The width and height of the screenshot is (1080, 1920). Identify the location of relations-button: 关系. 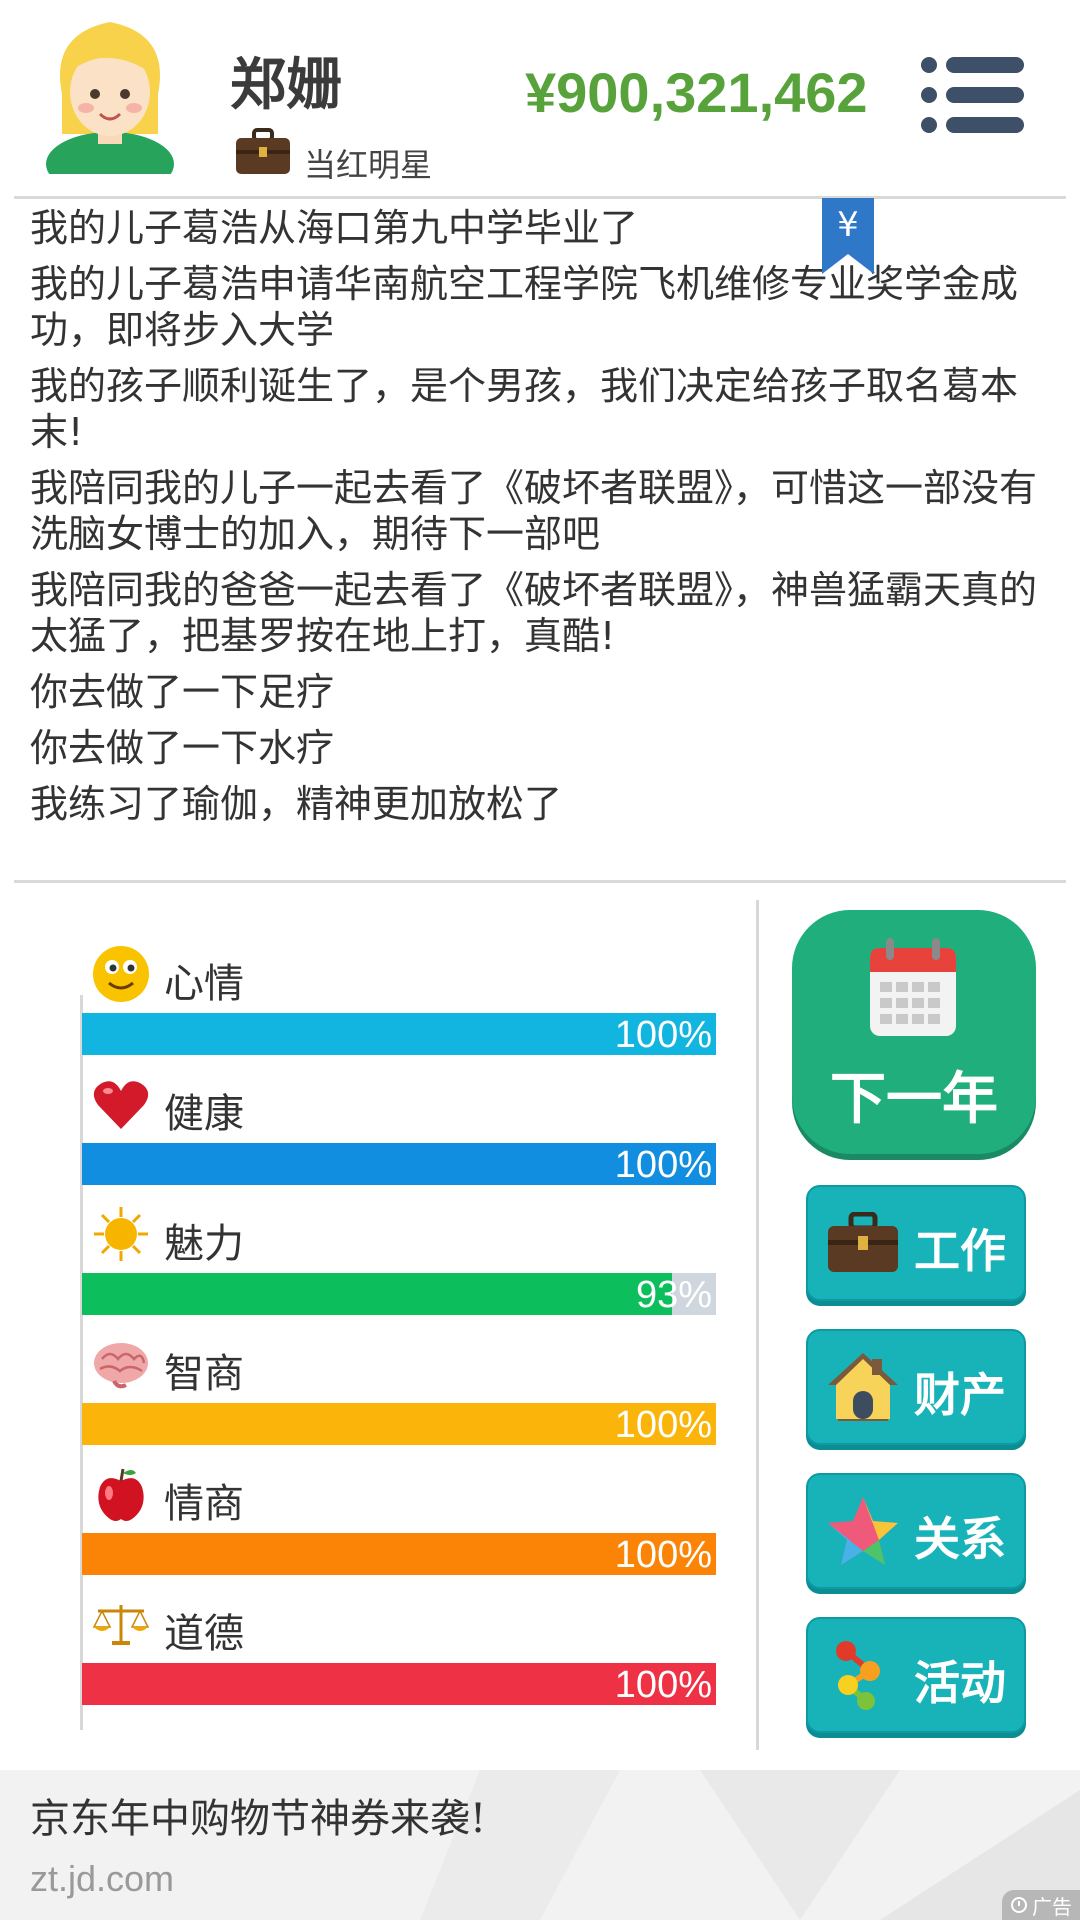
(916, 1531).